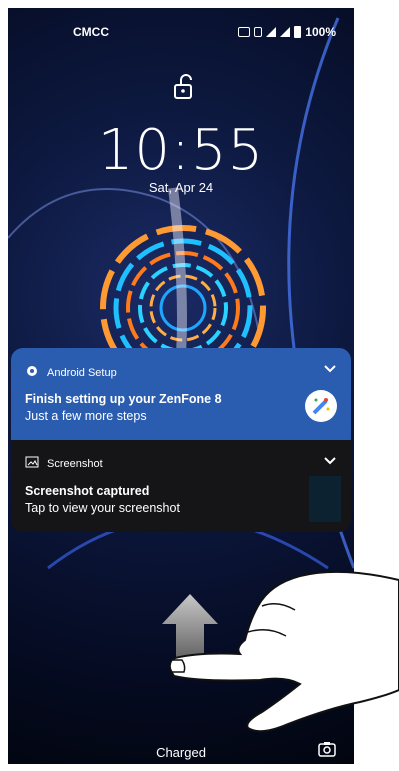  What do you see at coordinates (87, 491) in the screenshot?
I see `notification-title: Screenshot captured` at bounding box center [87, 491].